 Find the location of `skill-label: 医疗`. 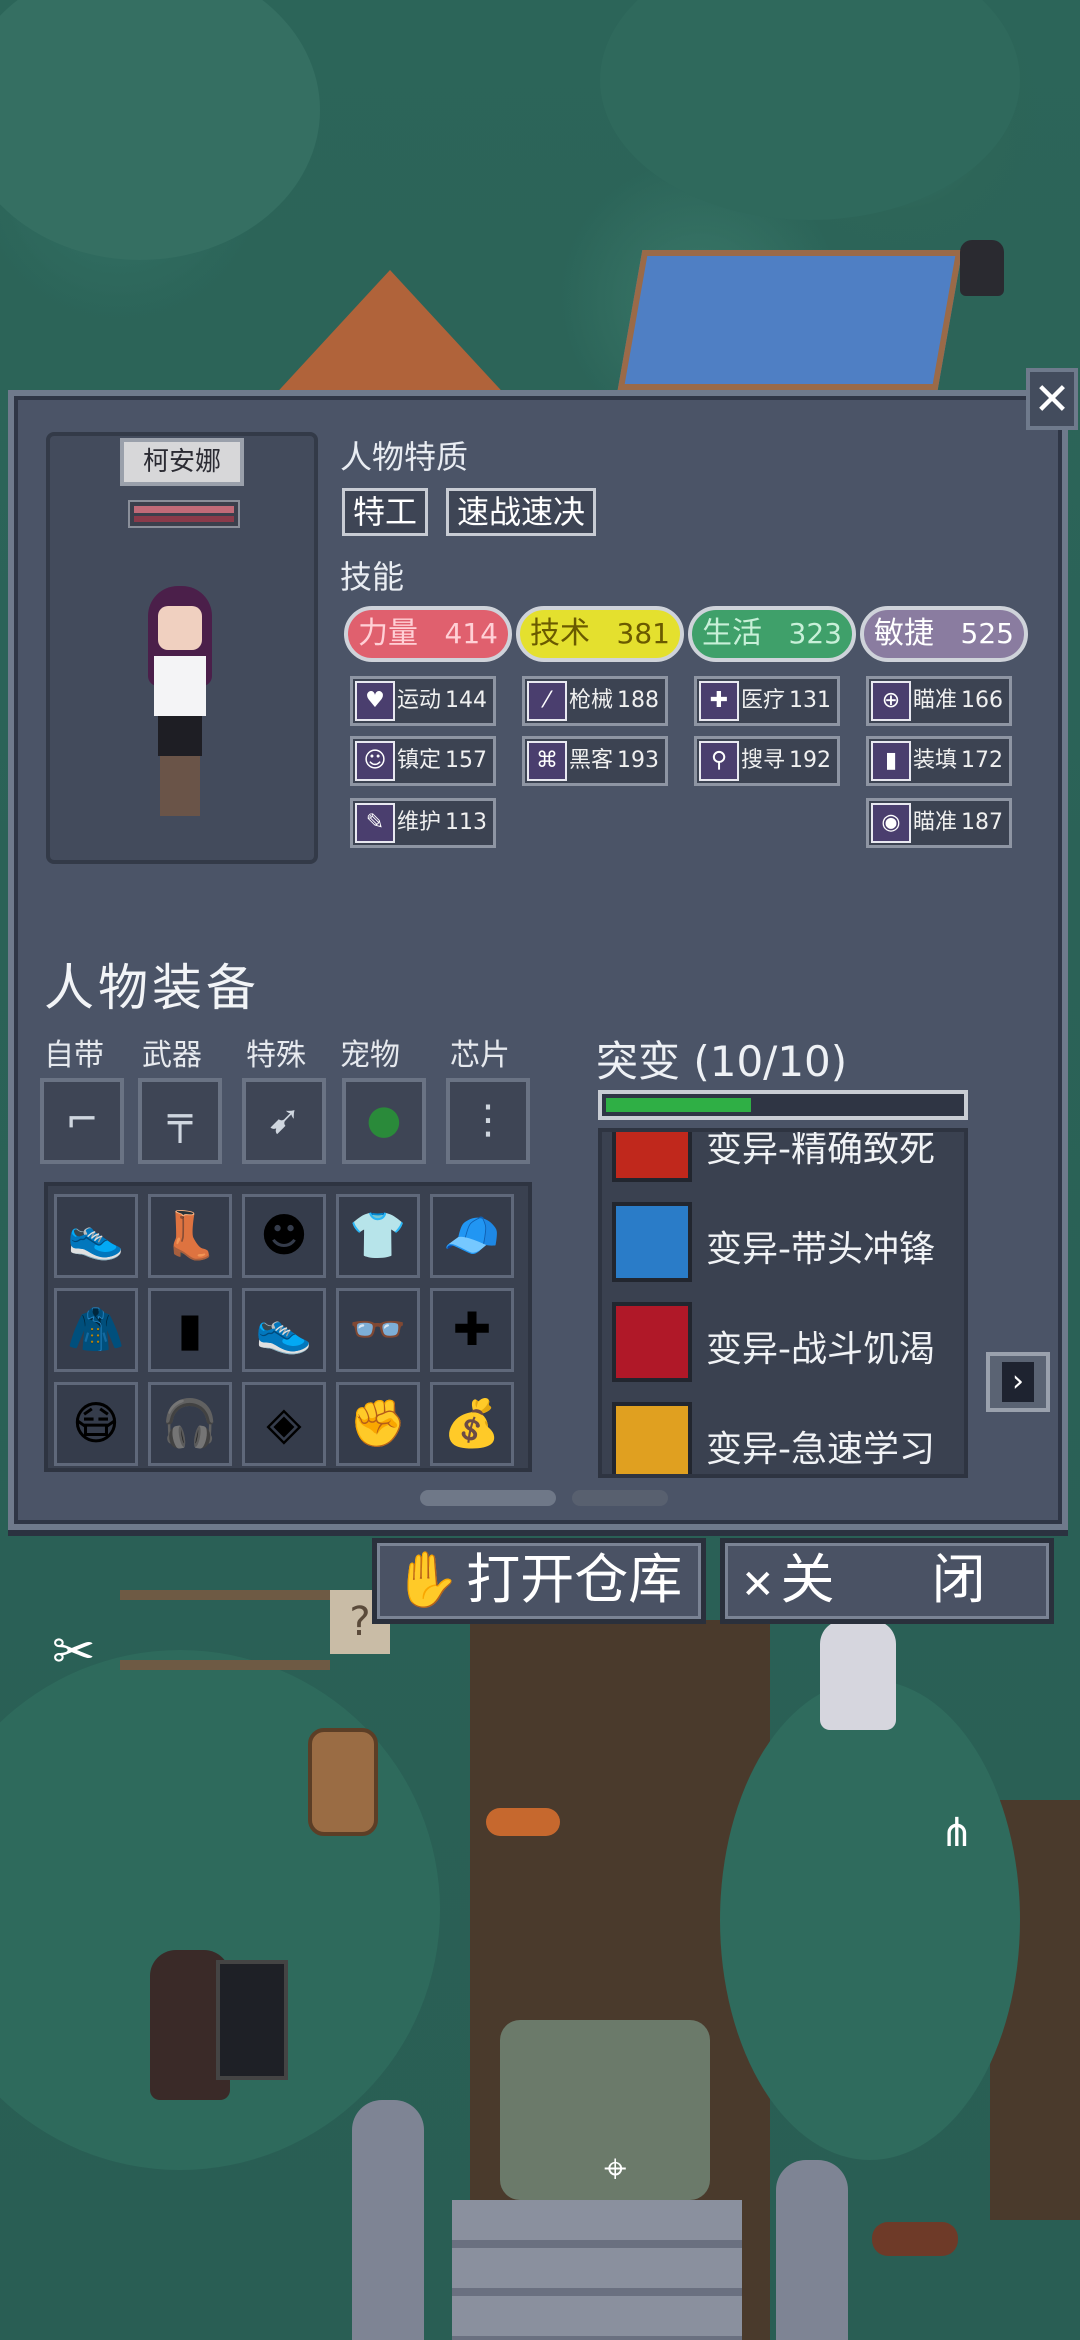

skill-label: 医疗 is located at coordinates (763, 700).